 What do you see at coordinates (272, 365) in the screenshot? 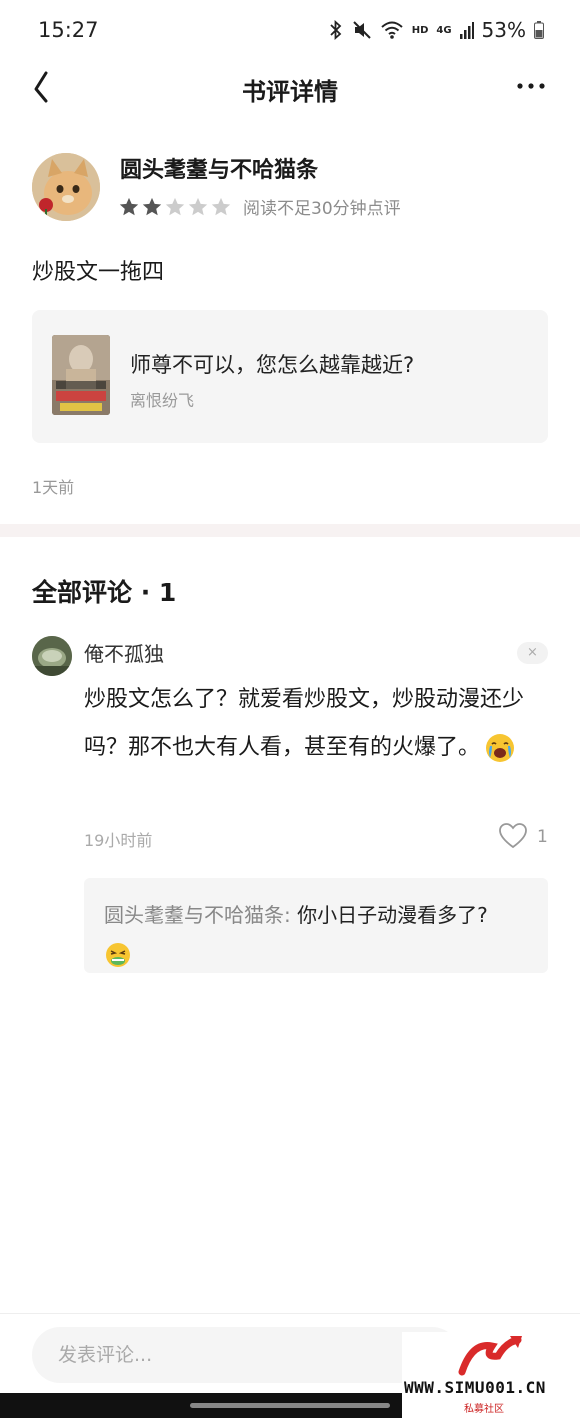
I see `book-title: 师尊不可以，您怎么越靠越近?` at bounding box center [272, 365].